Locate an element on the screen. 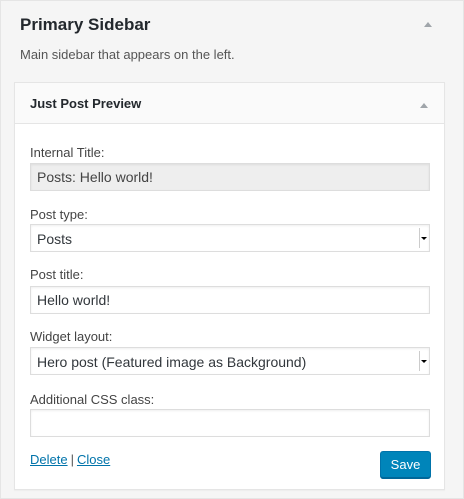  internal-title-label: Internal Title: is located at coordinates (67, 152).